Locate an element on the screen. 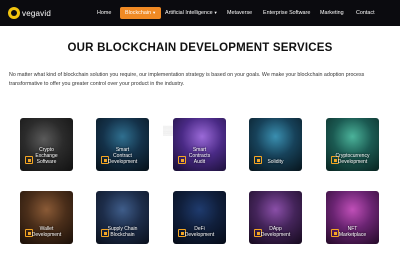 The height and width of the screenshot is (272, 400). service-card-label: DeFi Development is located at coordinates (199, 232).